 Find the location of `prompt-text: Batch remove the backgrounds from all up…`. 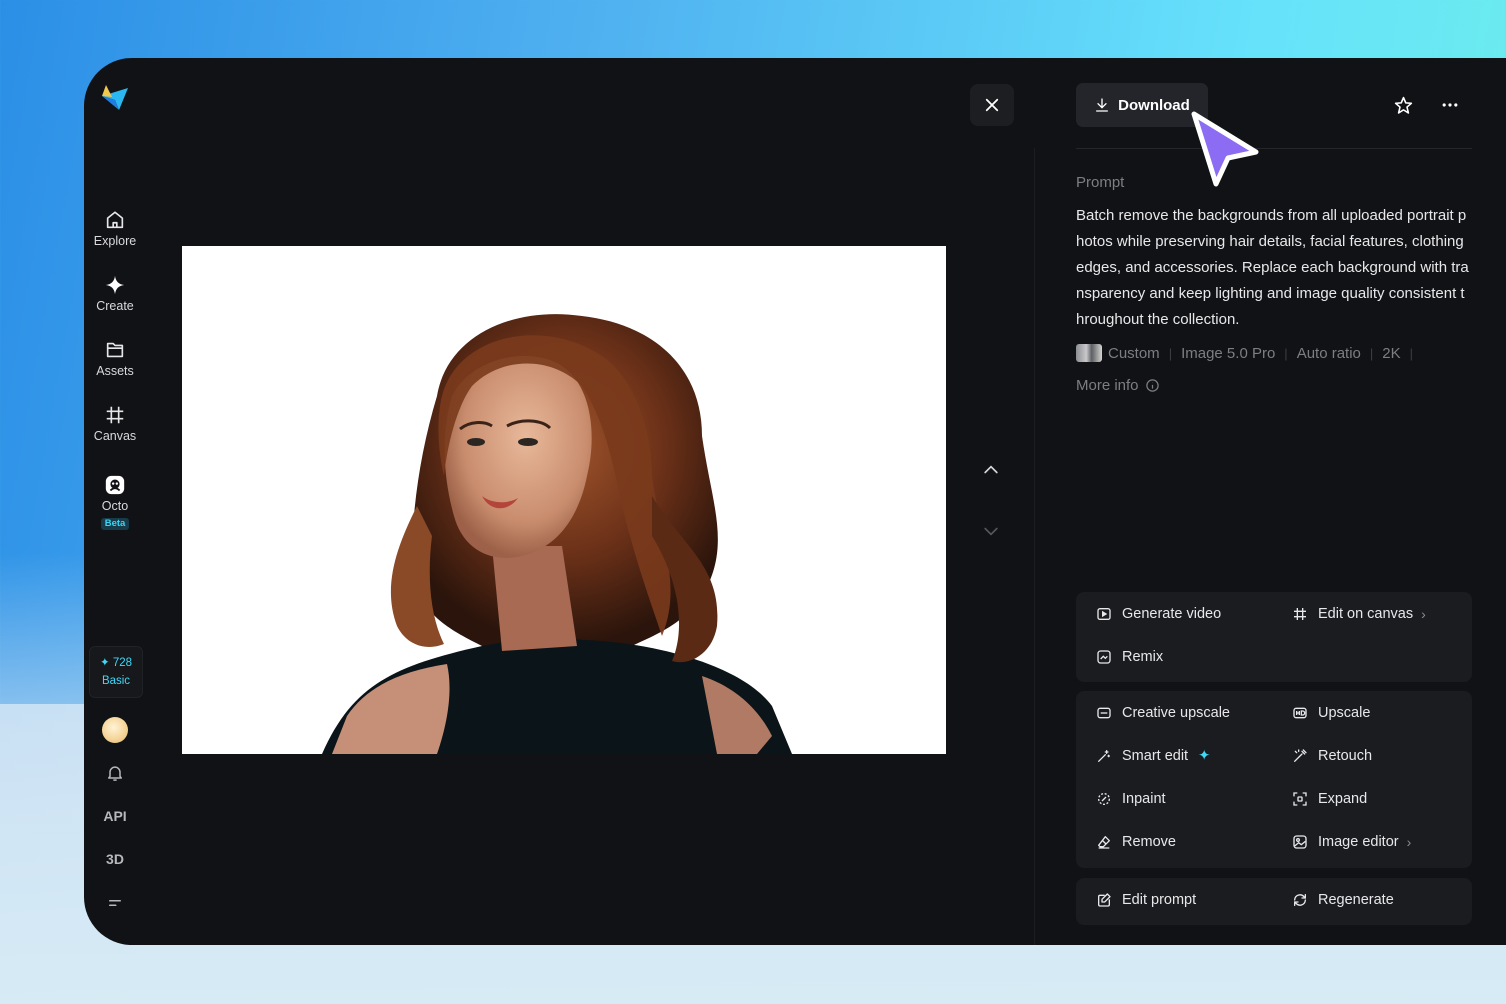

prompt-text: Batch remove the backgrounds from all up… is located at coordinates (1272, 267).